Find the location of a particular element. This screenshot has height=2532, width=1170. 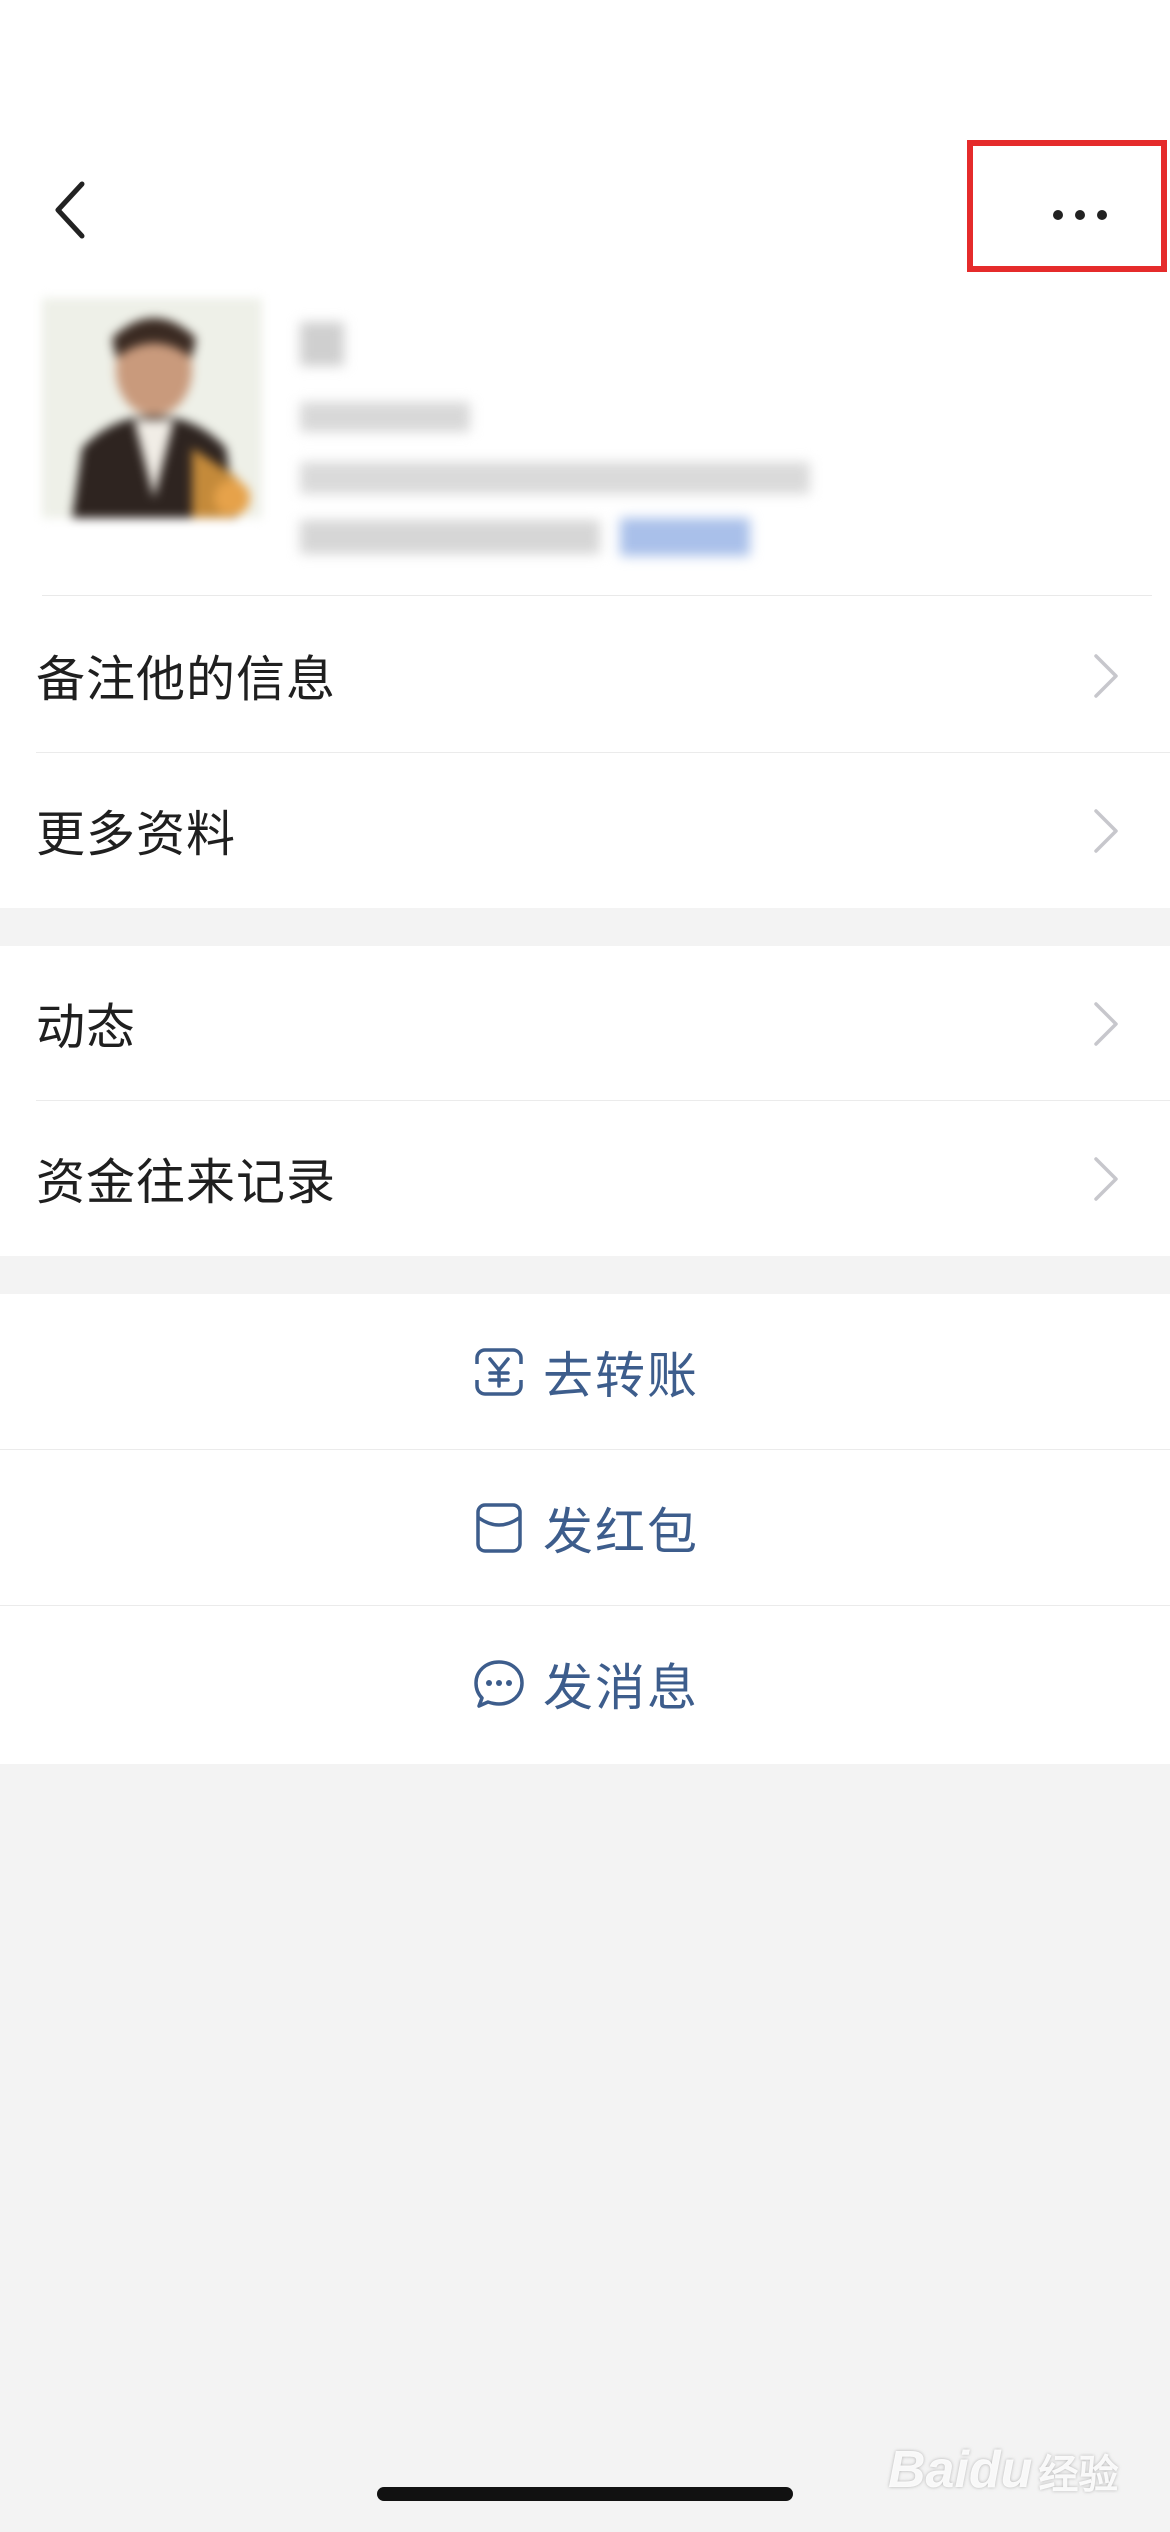

more-dots-icon is located at coordinates (1080, 215).